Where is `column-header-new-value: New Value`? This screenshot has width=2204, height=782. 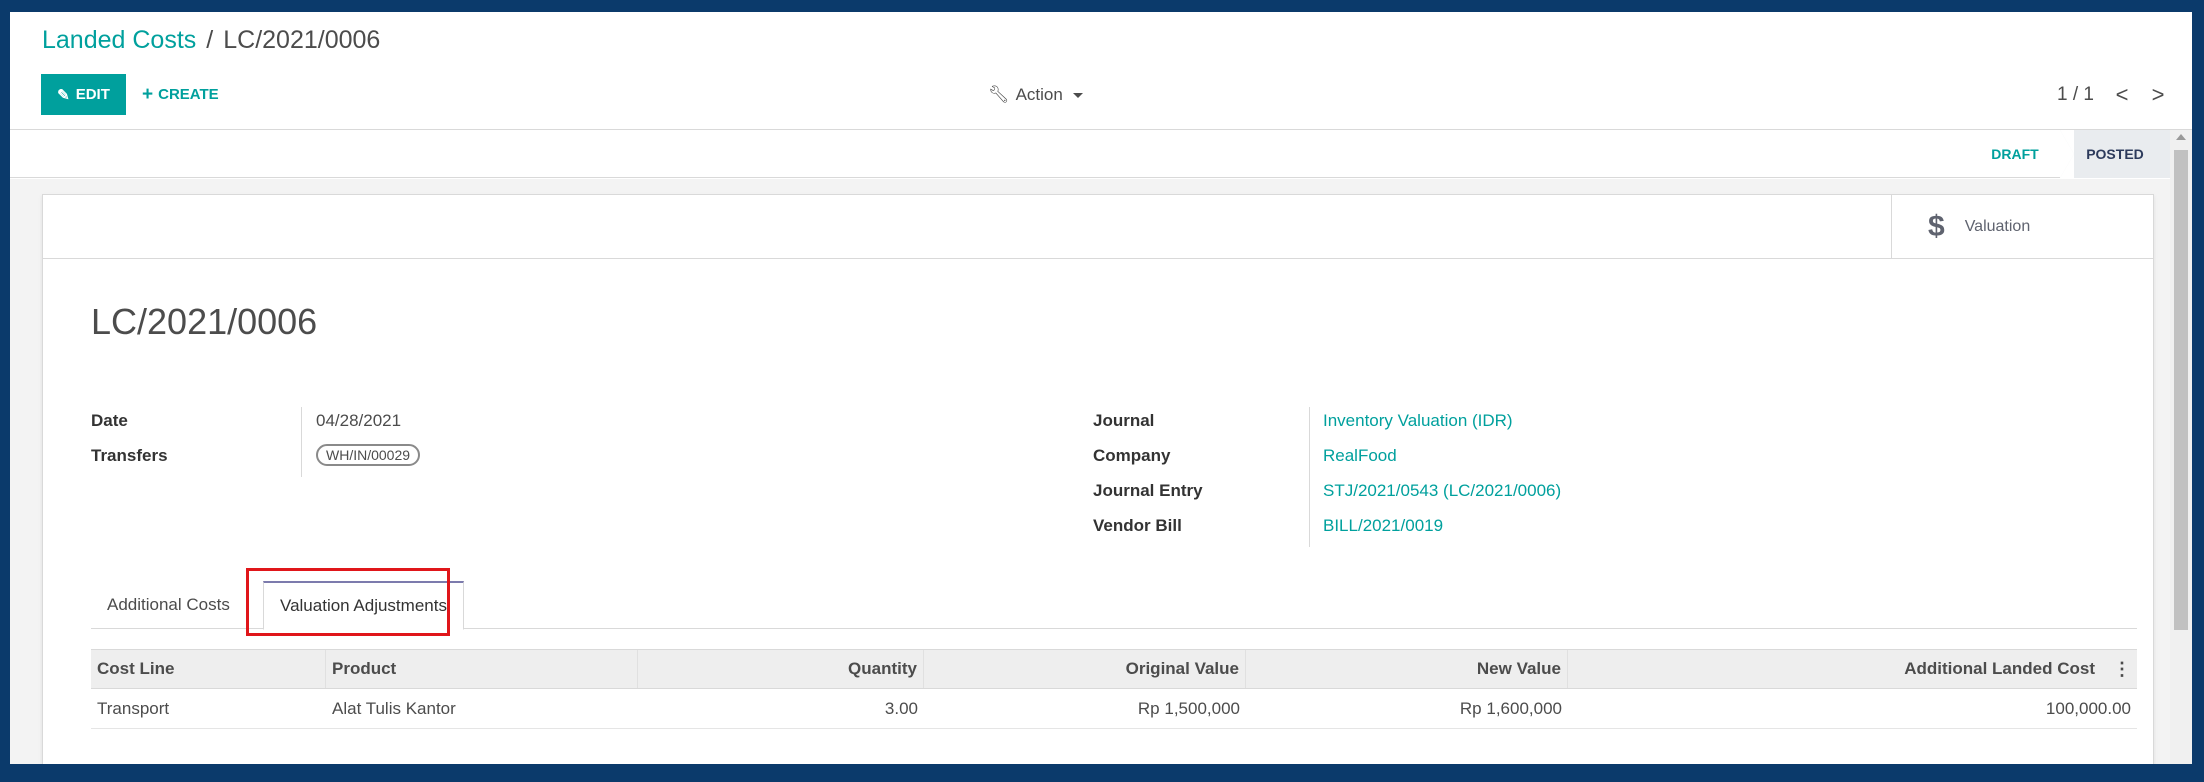 column-header-new-value: New Value is located at coordinates (1407, 669).